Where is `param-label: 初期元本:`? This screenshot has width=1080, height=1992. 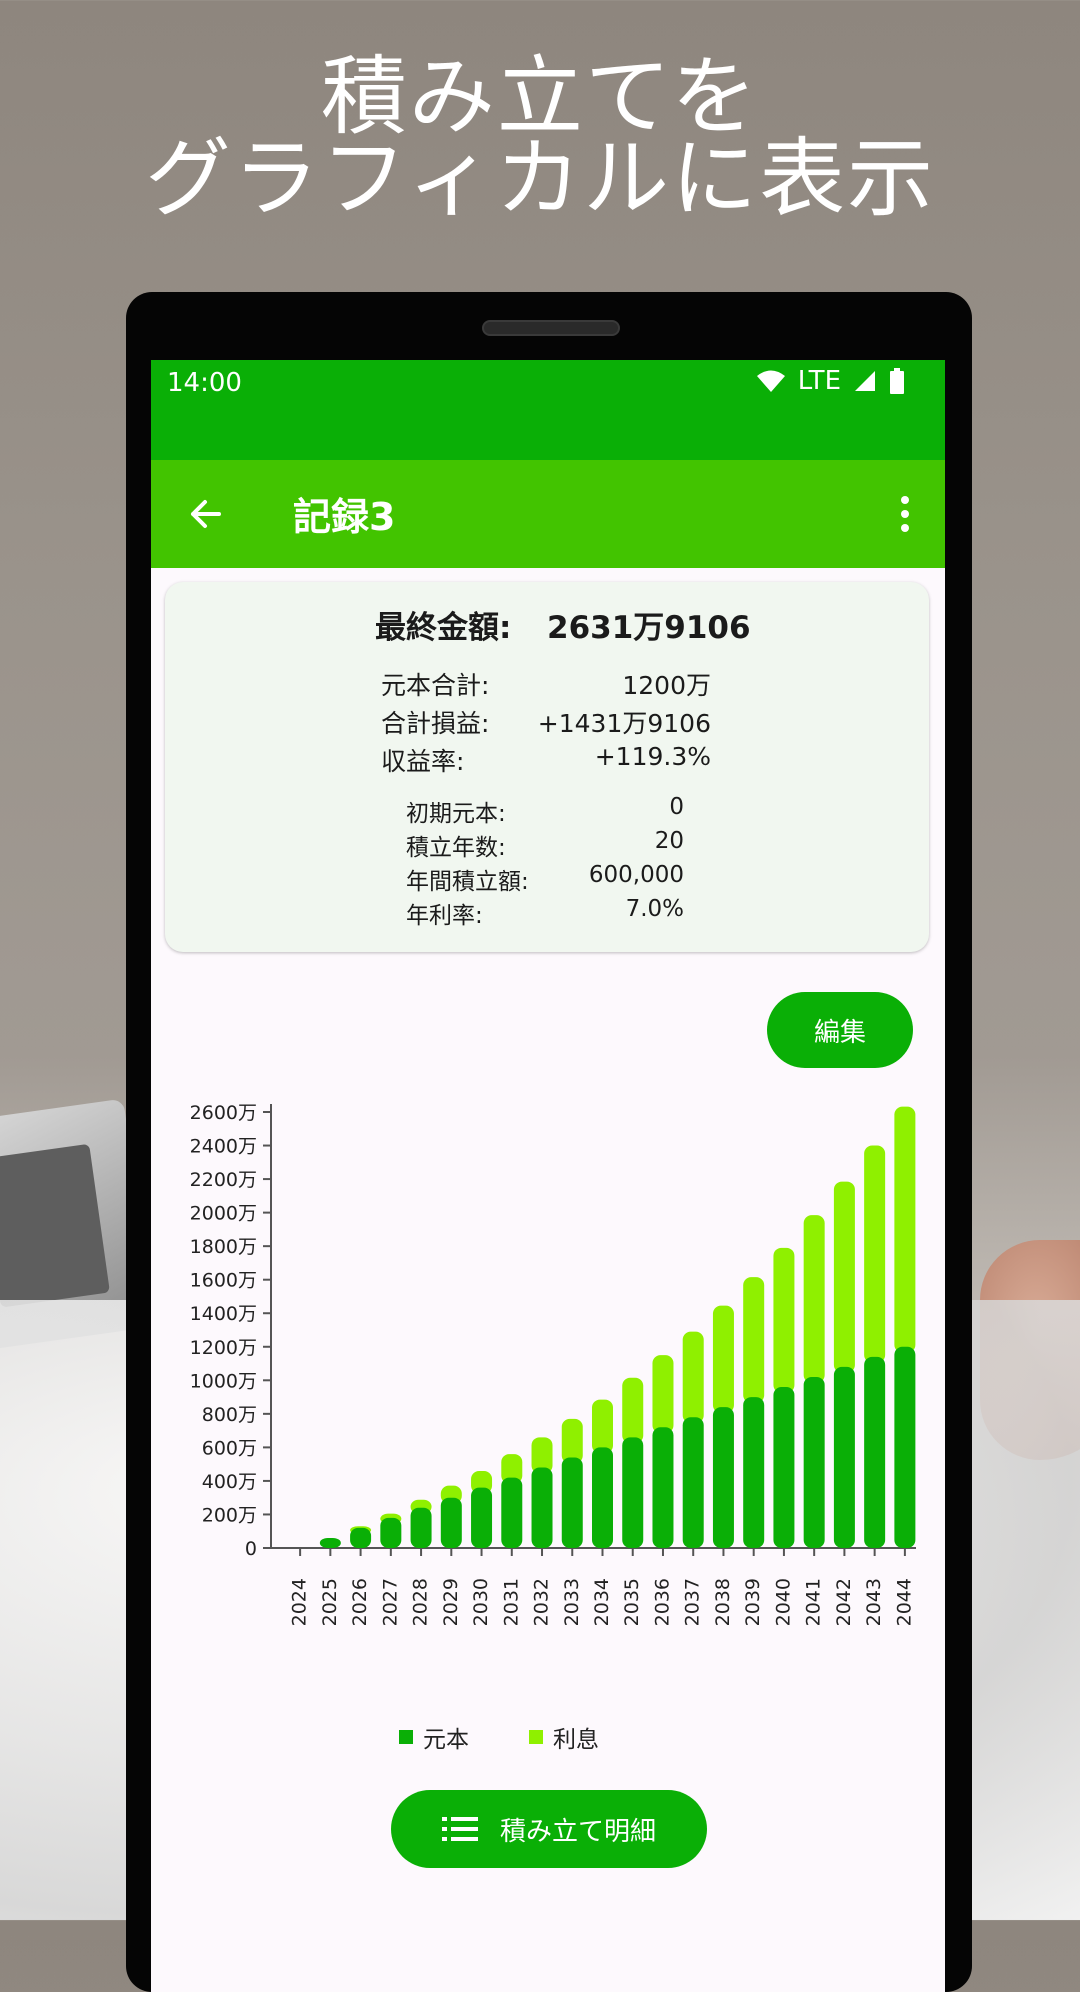 param-label: 初期元本: is located at coordinates (456, 814).